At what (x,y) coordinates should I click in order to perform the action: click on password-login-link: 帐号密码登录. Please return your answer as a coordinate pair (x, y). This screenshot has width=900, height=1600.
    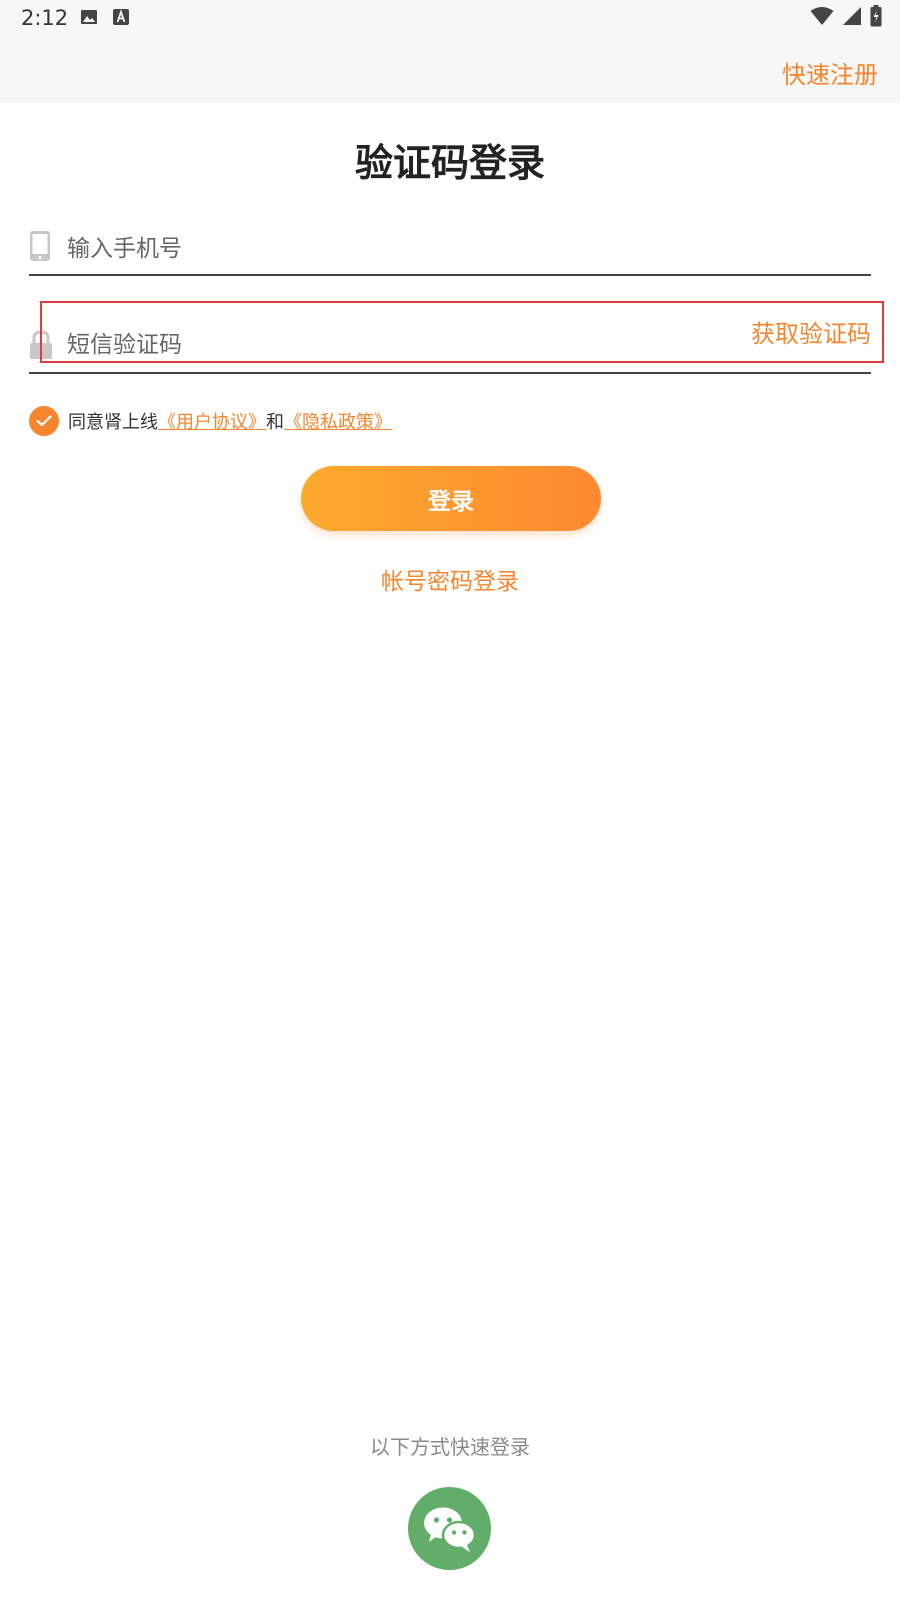
    Looking at the image, I should click on (450, 579).